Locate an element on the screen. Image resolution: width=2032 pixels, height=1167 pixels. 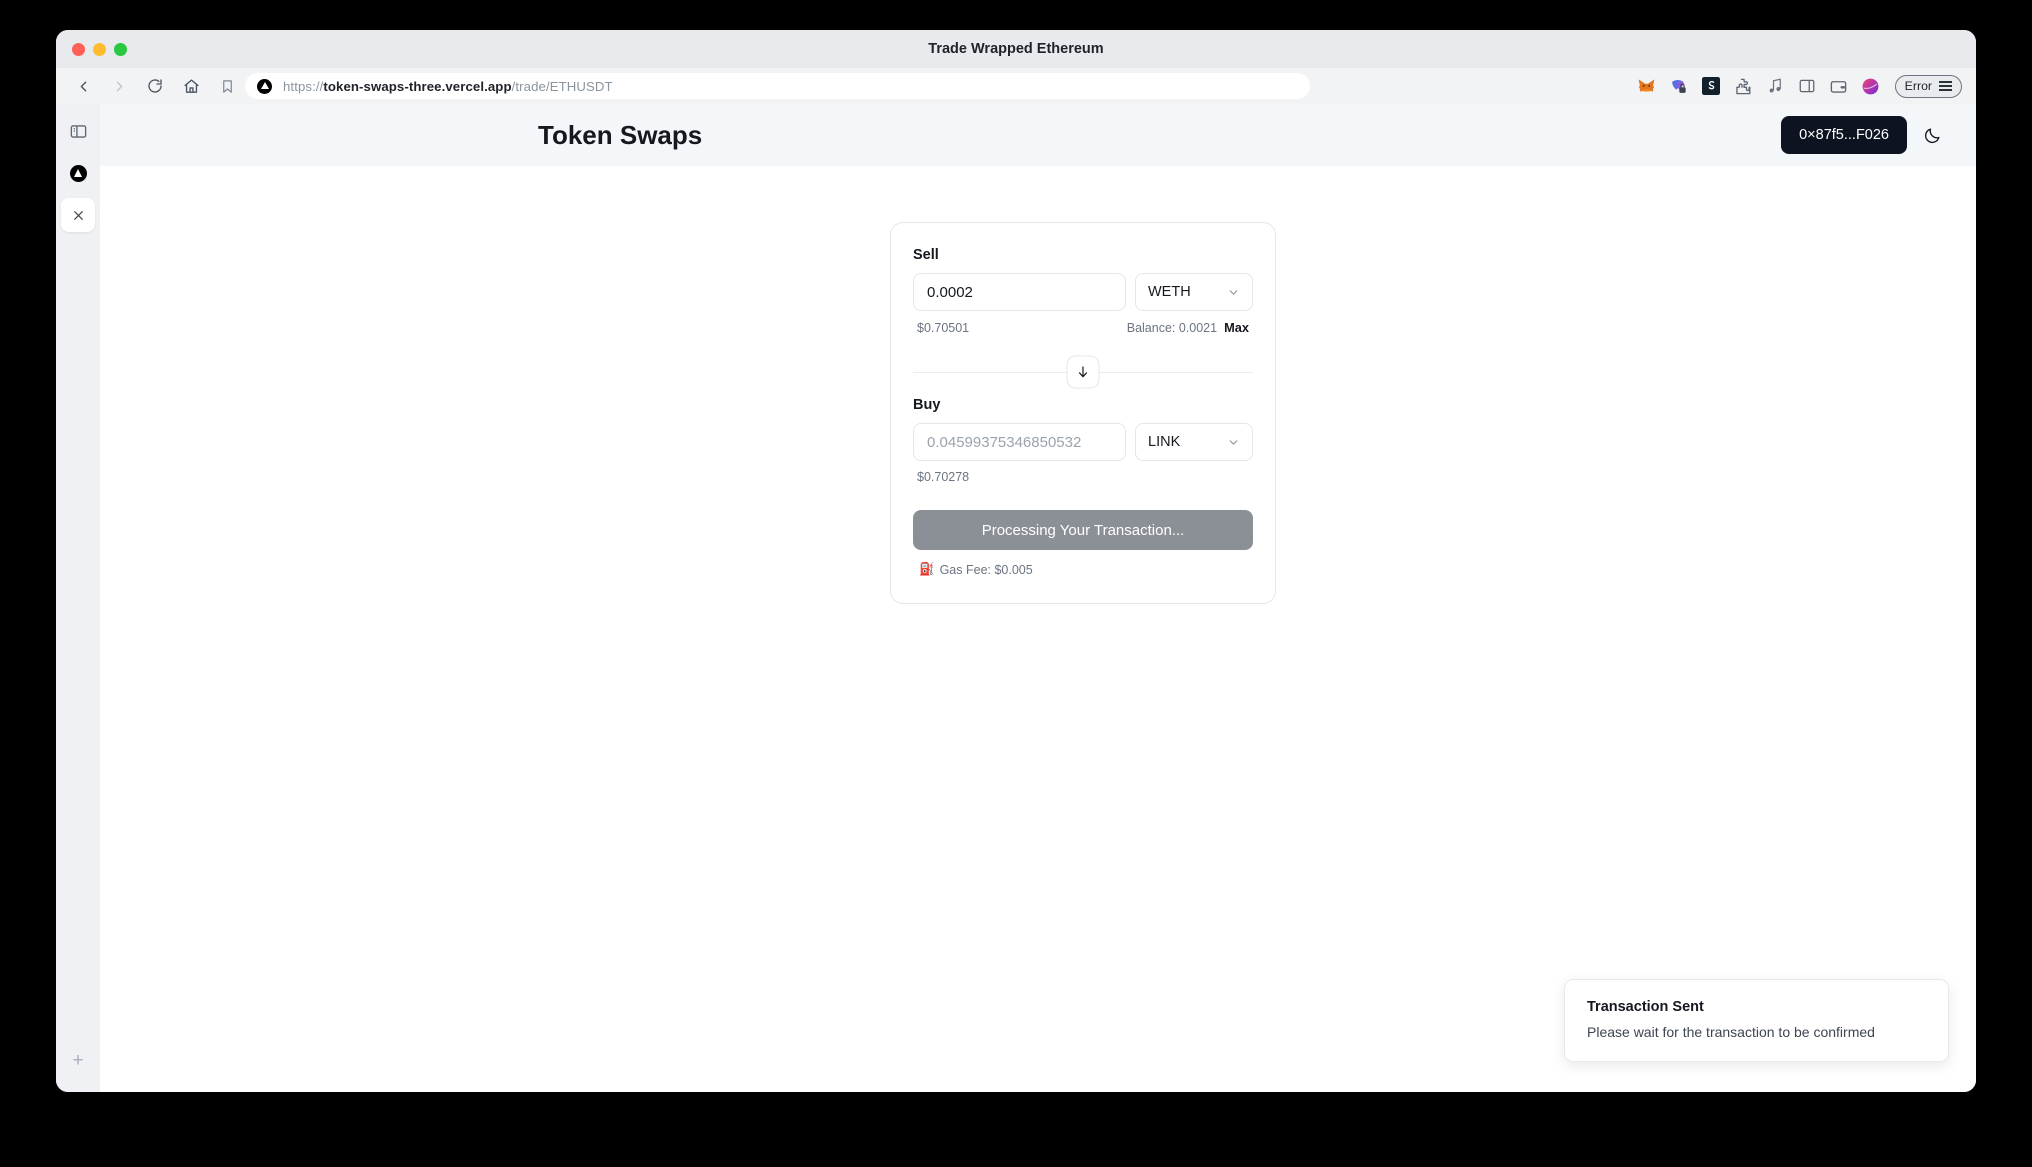
window-titlebar: Trade Wrapped Ethereum is located at coordinates (1016, 49).